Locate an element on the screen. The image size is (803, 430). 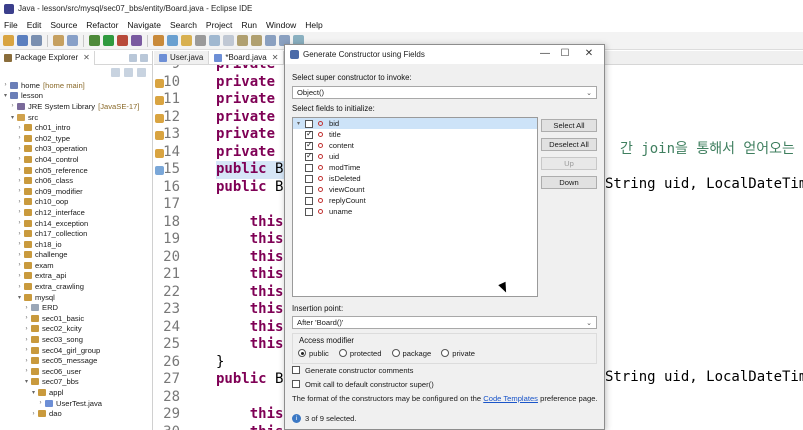
tree-item: › sec05_message is located at coordinates (77, 360).